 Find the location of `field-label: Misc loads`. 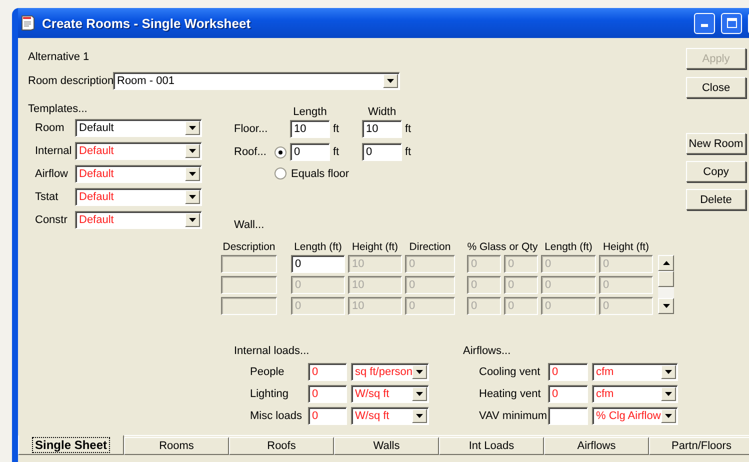

field-label: Misc loads is located at coordinates (276, 416).